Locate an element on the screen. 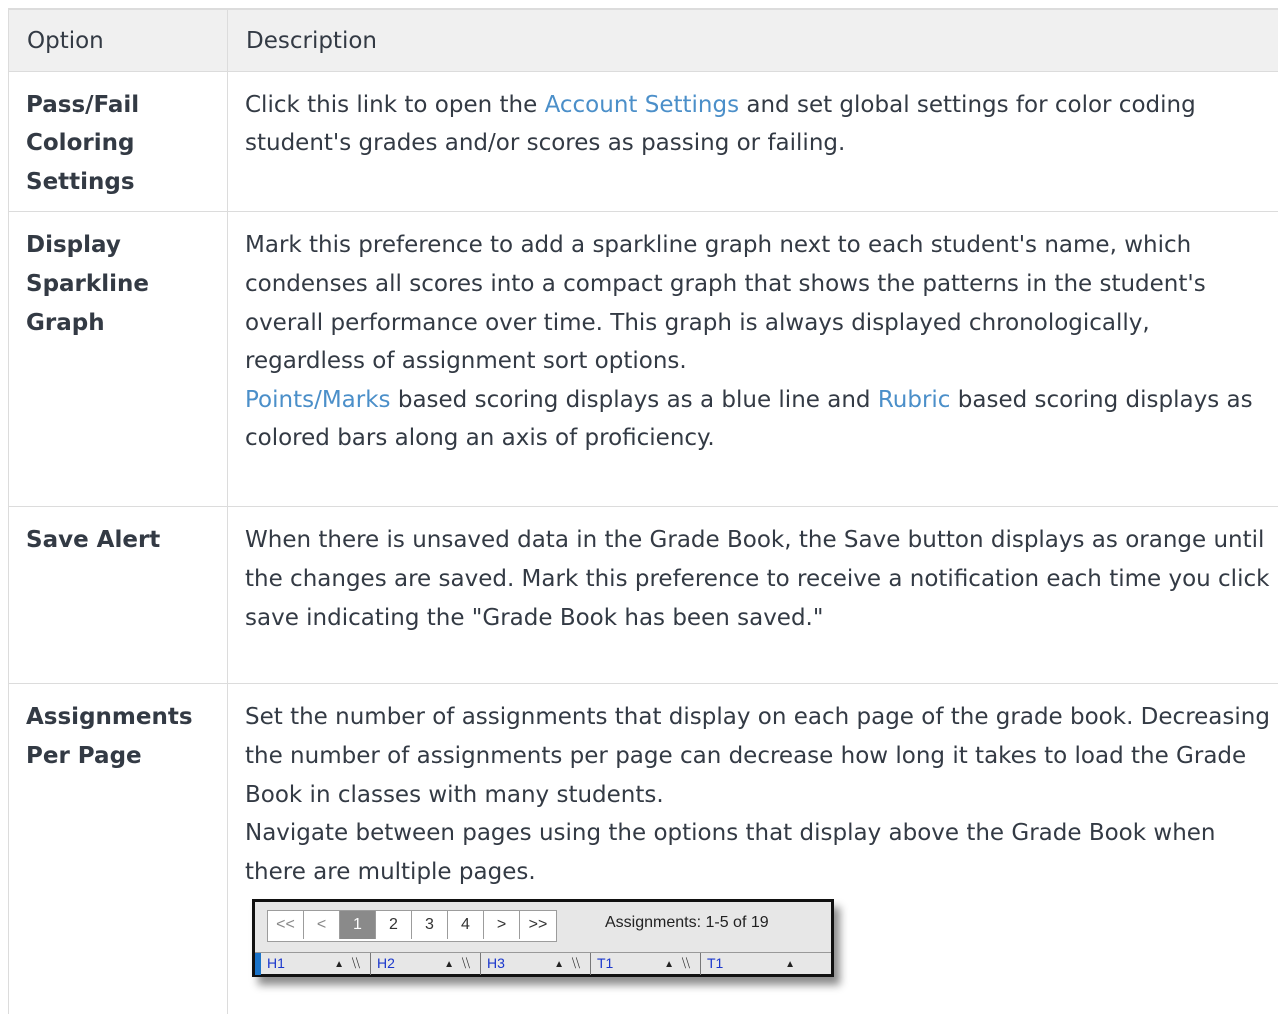 Image resolution: width=1278 pixels, height=1014 pixels. pagination-bar: << < 1 2 3 4 > >> is located at coordinates (412, 926).